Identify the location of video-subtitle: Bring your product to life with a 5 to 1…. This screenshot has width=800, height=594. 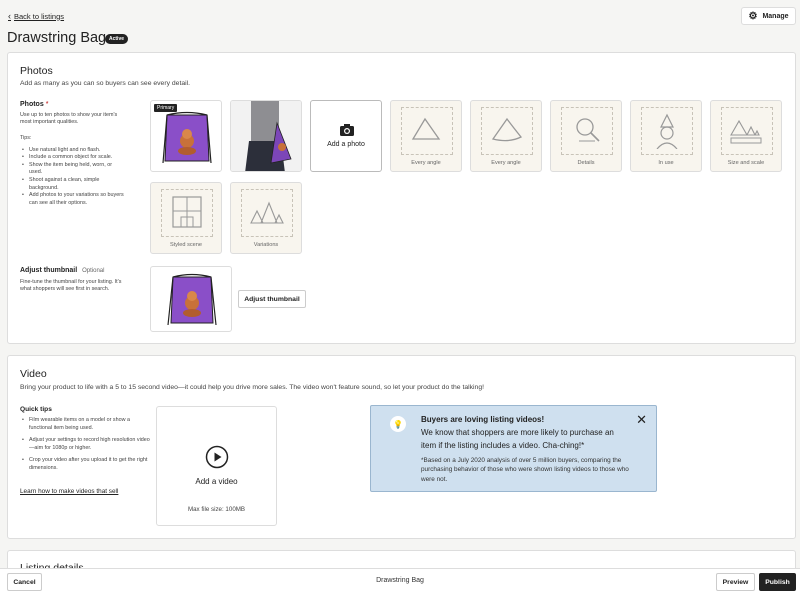
(252, 387).